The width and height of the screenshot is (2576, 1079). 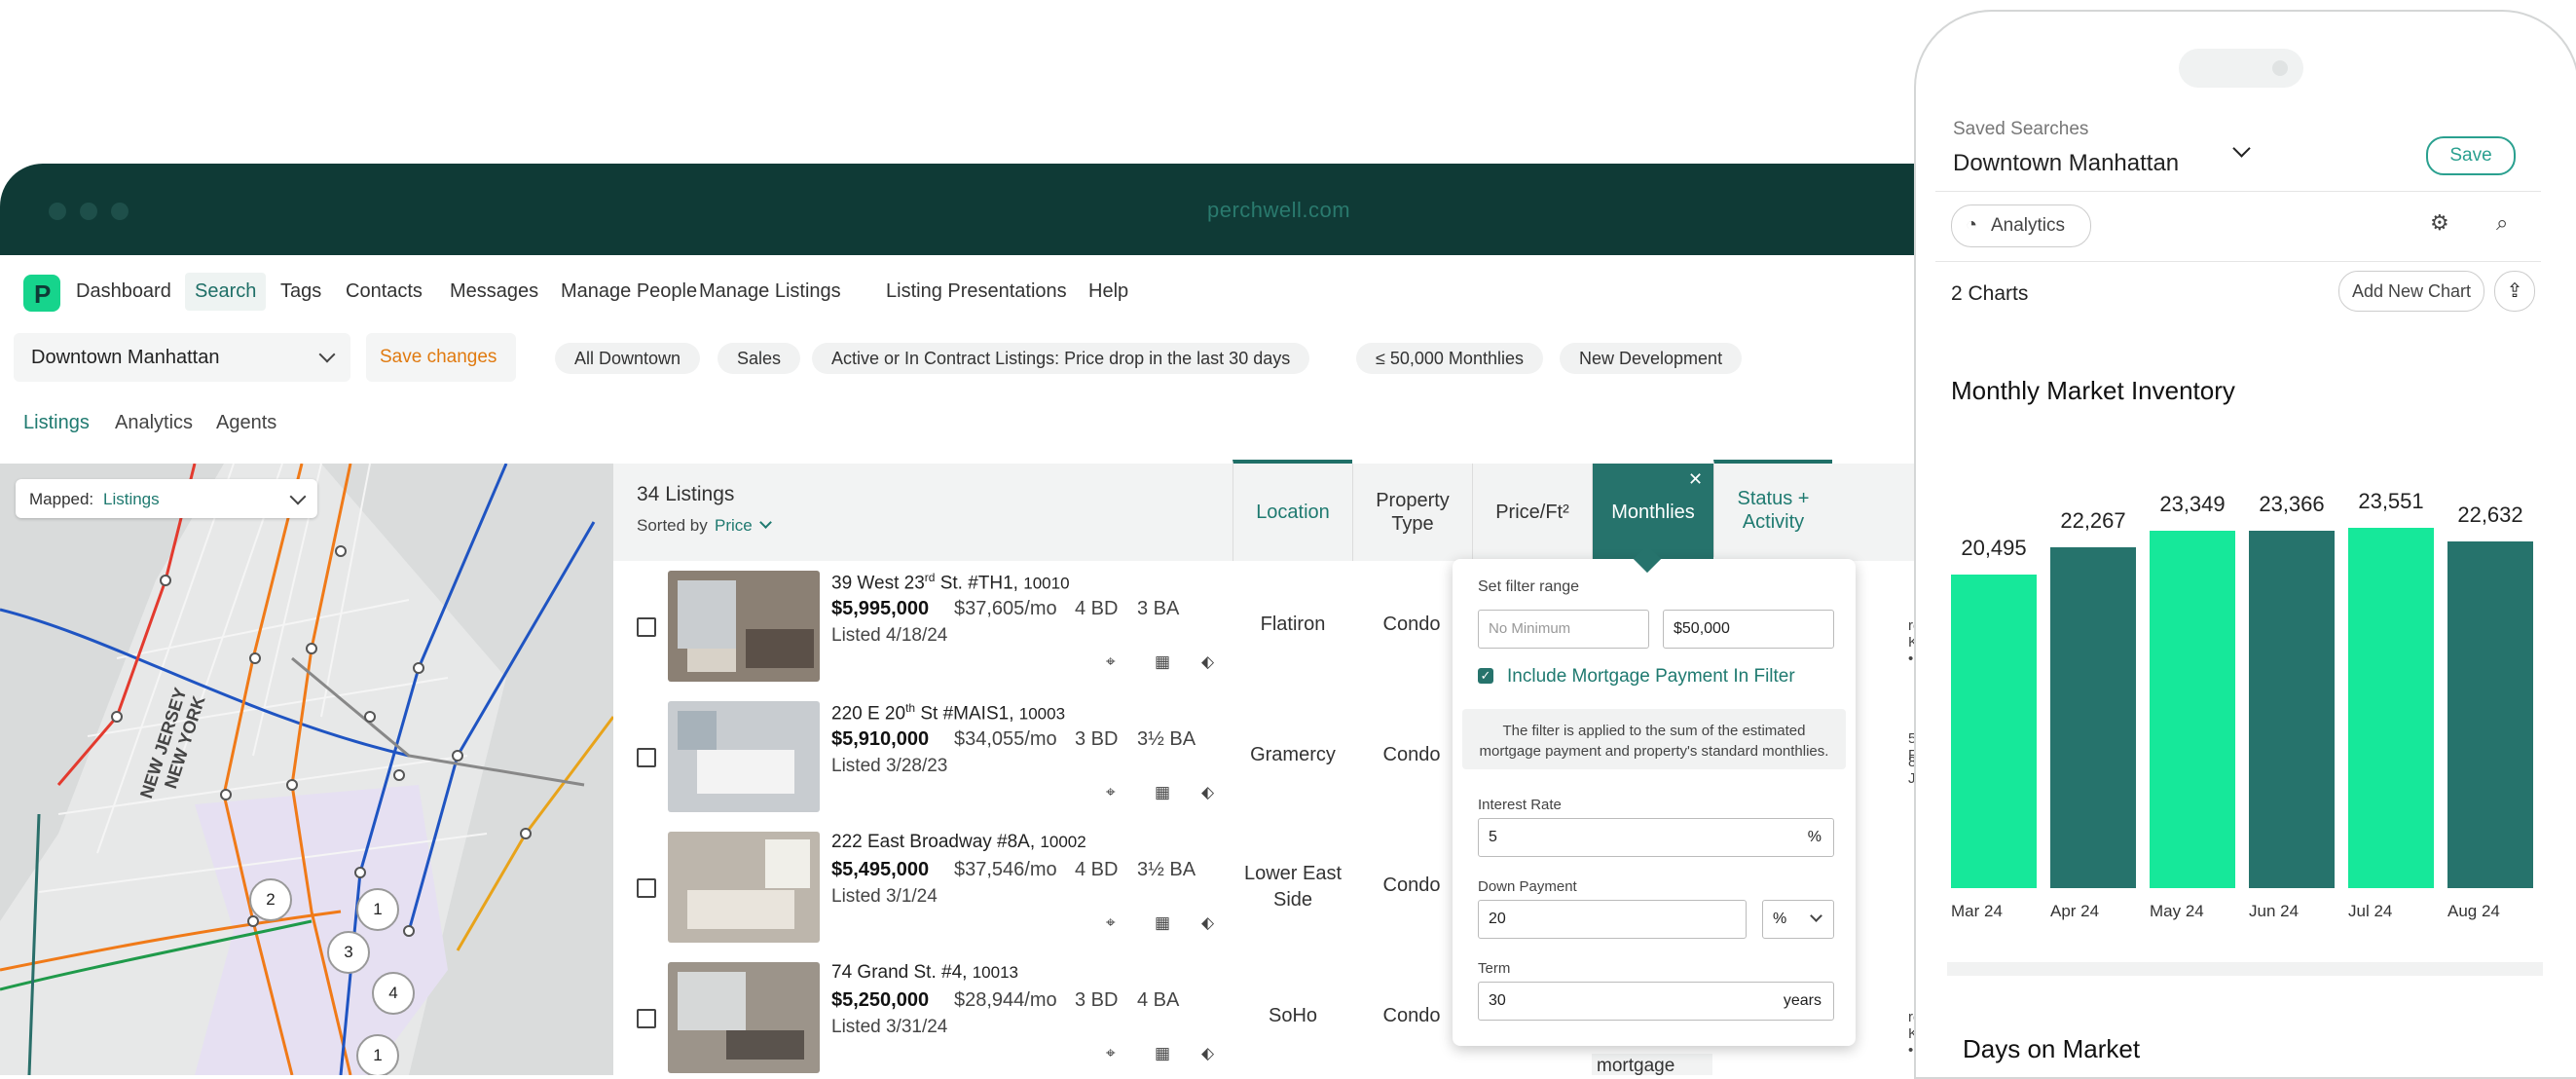 I want to click on close-icon: ✕, so click(x=1695, y=479).